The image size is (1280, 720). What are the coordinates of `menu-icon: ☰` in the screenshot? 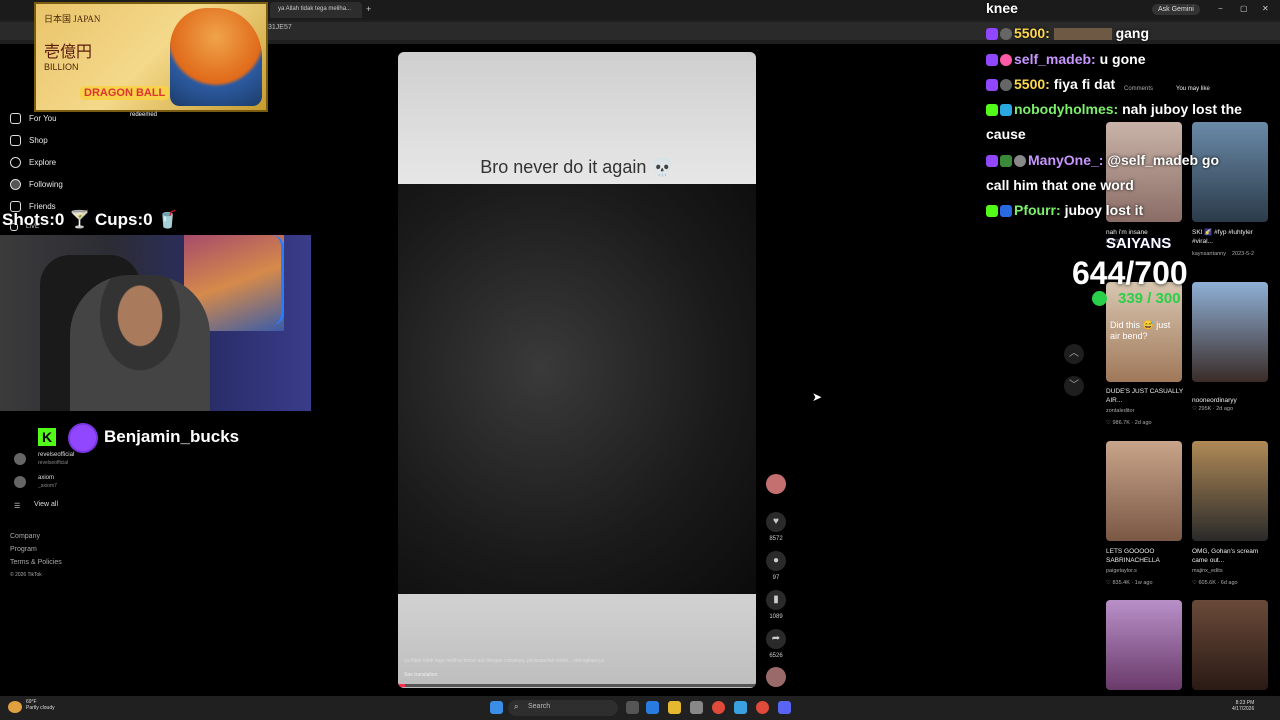 It's located at (17, 506).